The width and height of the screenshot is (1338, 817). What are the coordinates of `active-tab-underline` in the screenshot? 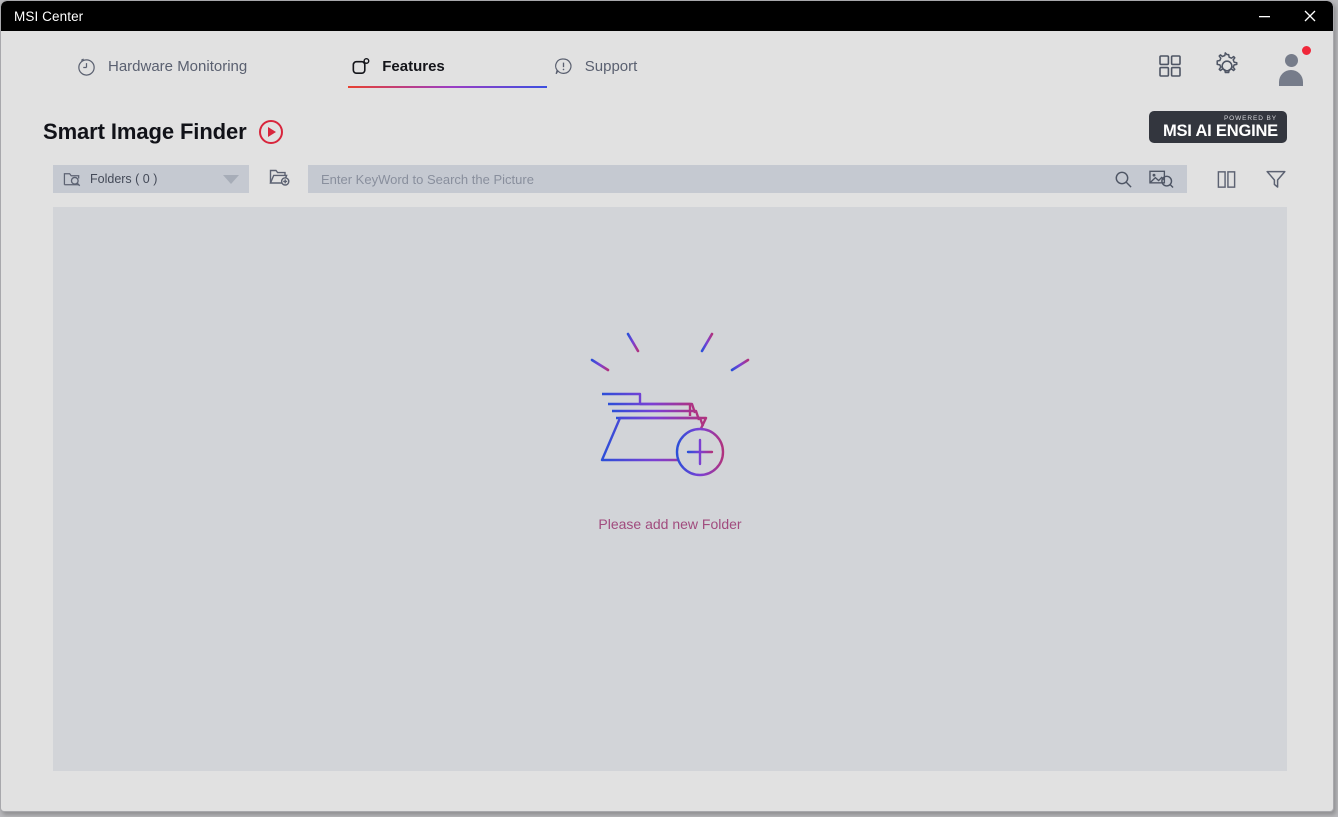 It's located at (447, 87).